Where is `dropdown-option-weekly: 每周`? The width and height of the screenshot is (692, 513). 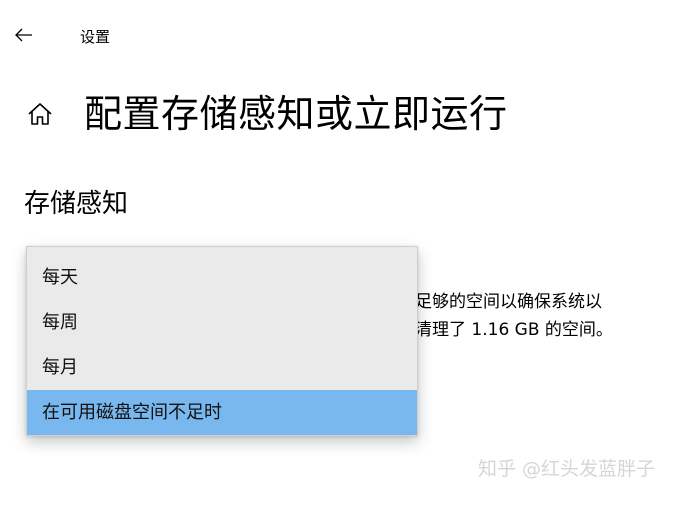 dropdown-option-weekly: 每周 is located at coordinates (222, 322).